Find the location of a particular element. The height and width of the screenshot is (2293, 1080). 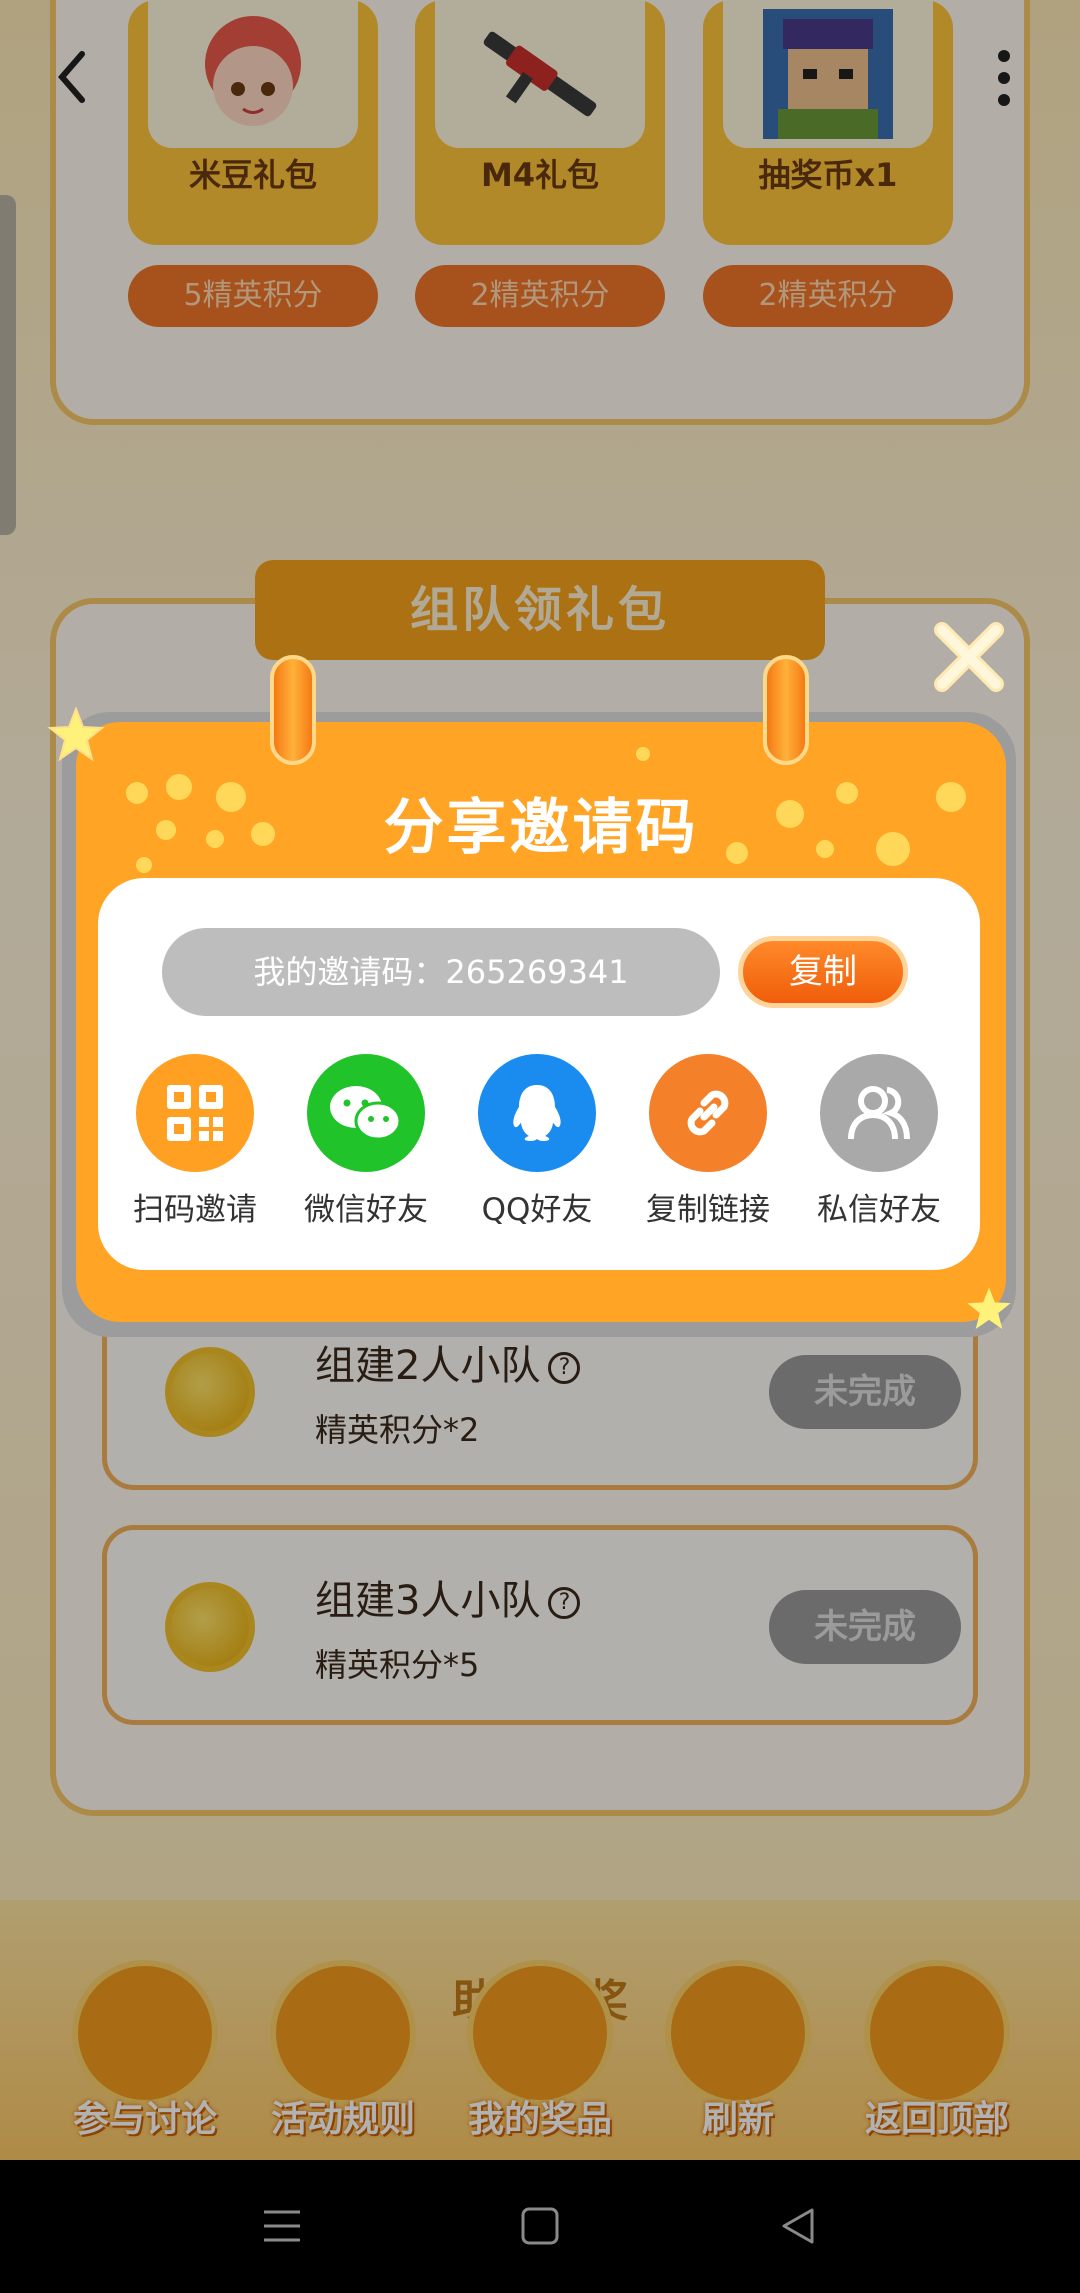

menu-icon is located at coordinates (282, 2226).